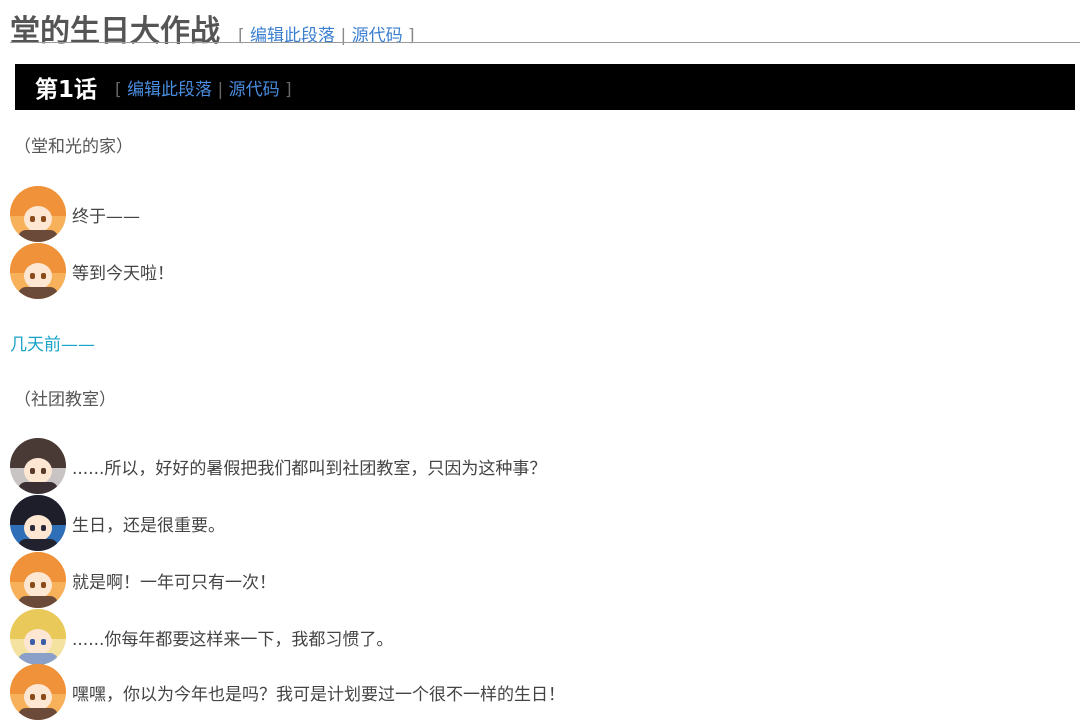 The image size is (1080, 720). Describe the element at coordinates (254, 90) in the screenshot. I see `chapter-source-code-link: 源代码` at that location.